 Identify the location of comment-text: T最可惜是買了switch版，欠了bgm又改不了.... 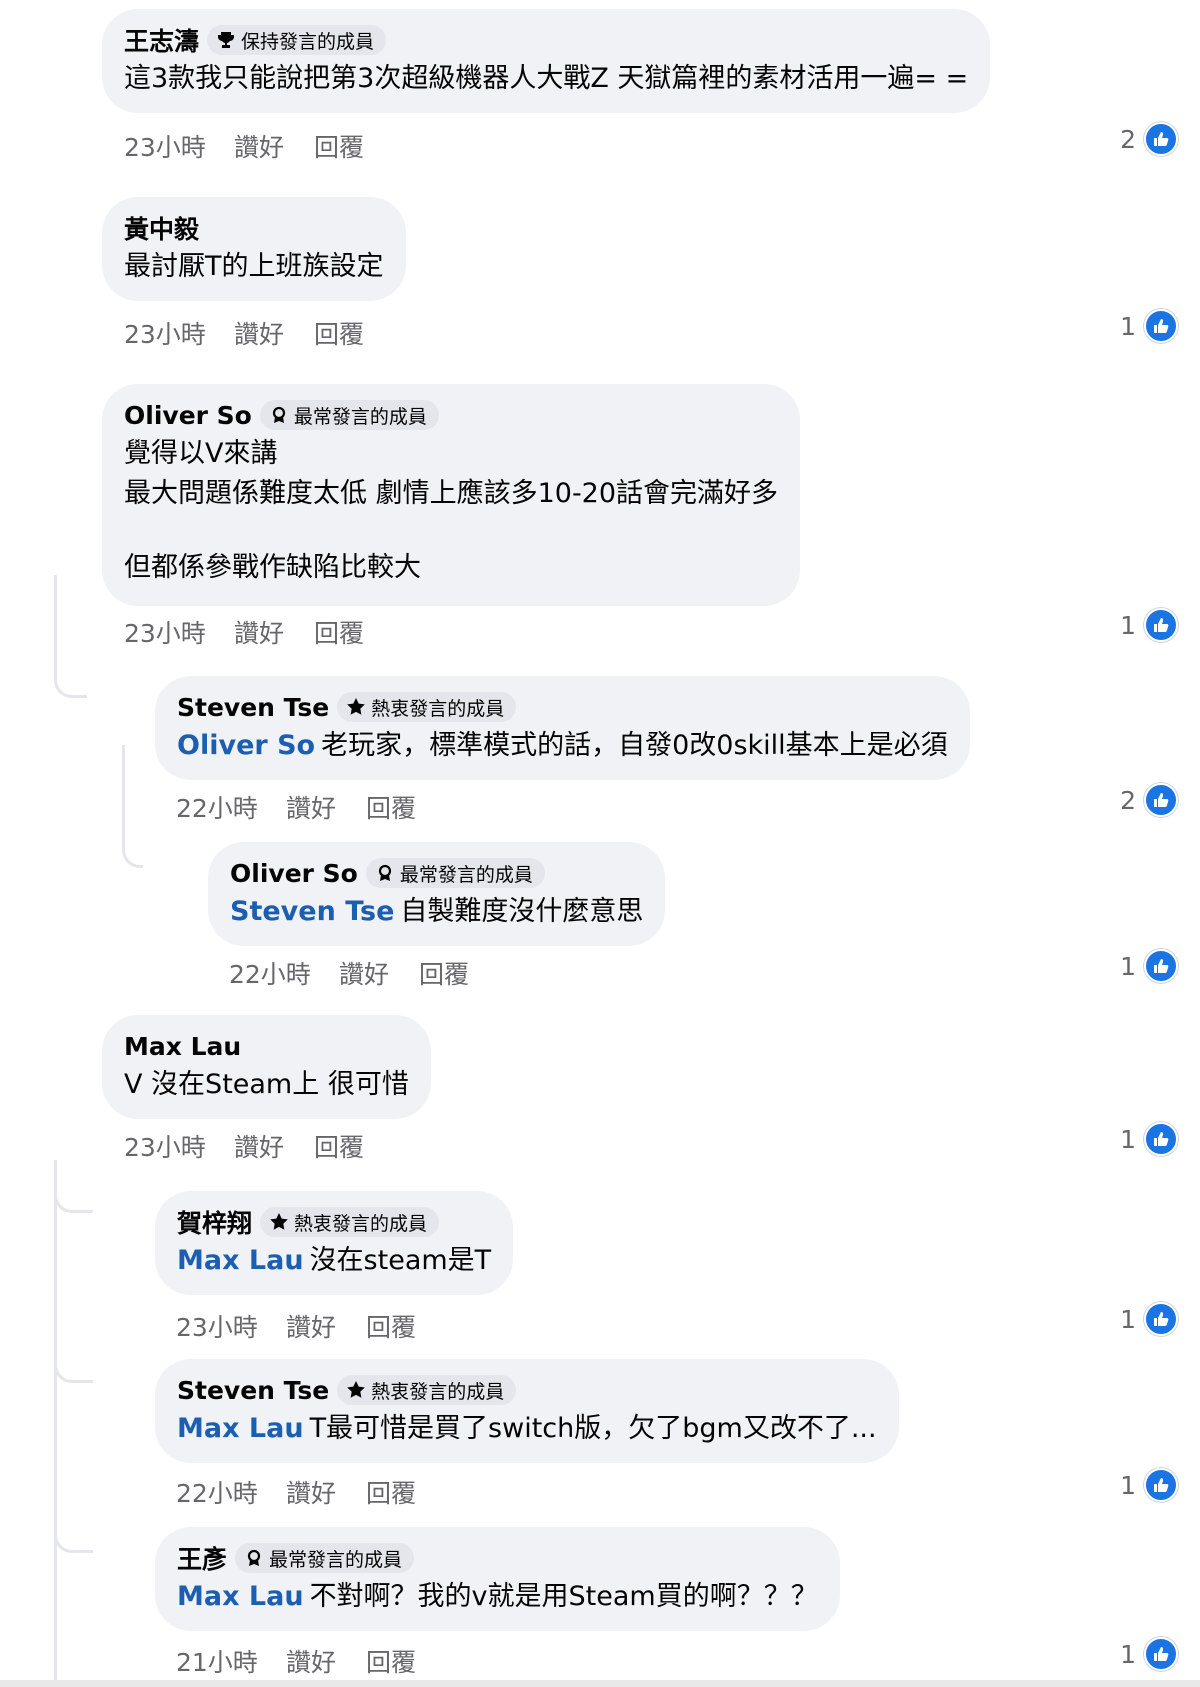
(593, 1428).